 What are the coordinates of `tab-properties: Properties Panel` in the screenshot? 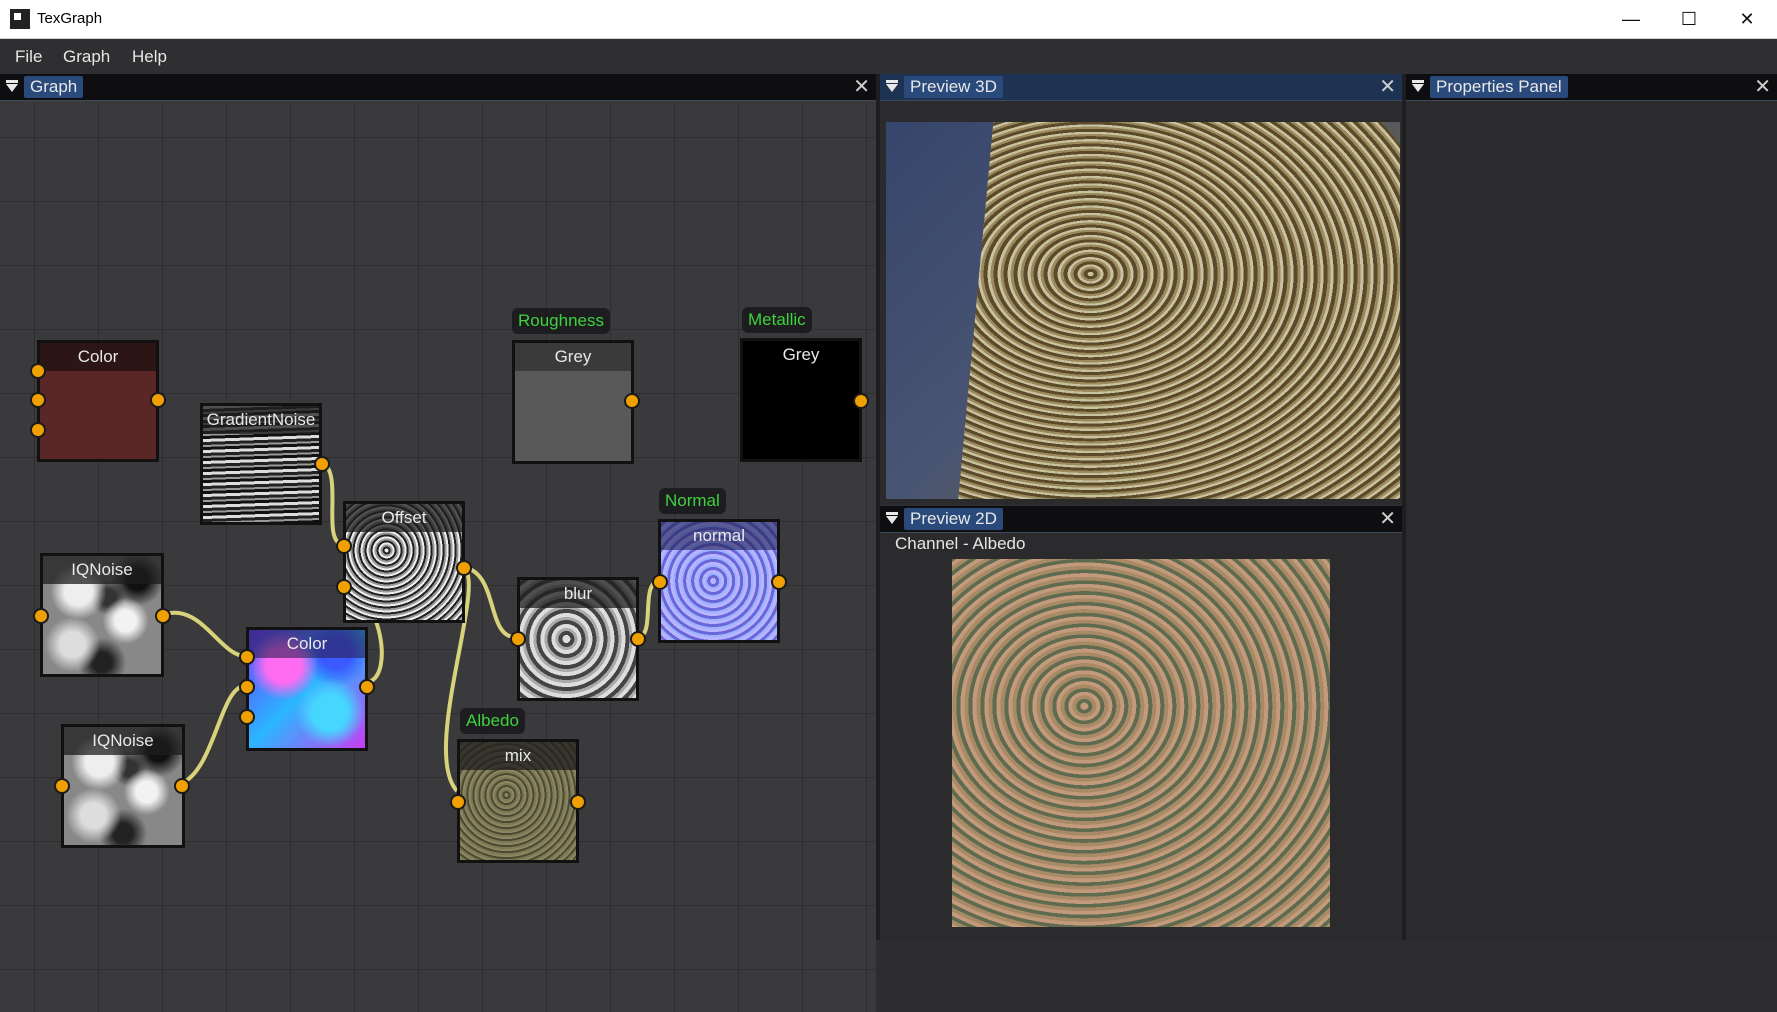 It's located at (1499, 87).